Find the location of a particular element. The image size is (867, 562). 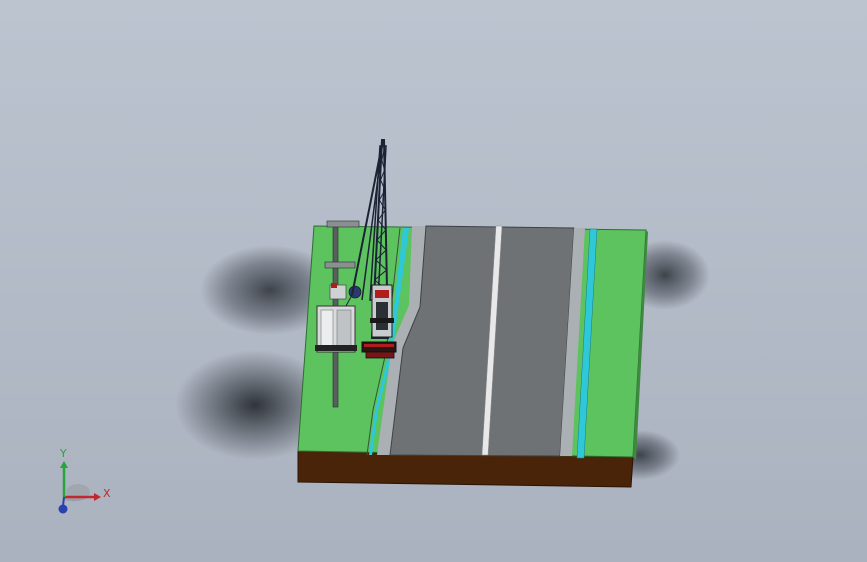

crane-deck is located at coordinates (382, 320).